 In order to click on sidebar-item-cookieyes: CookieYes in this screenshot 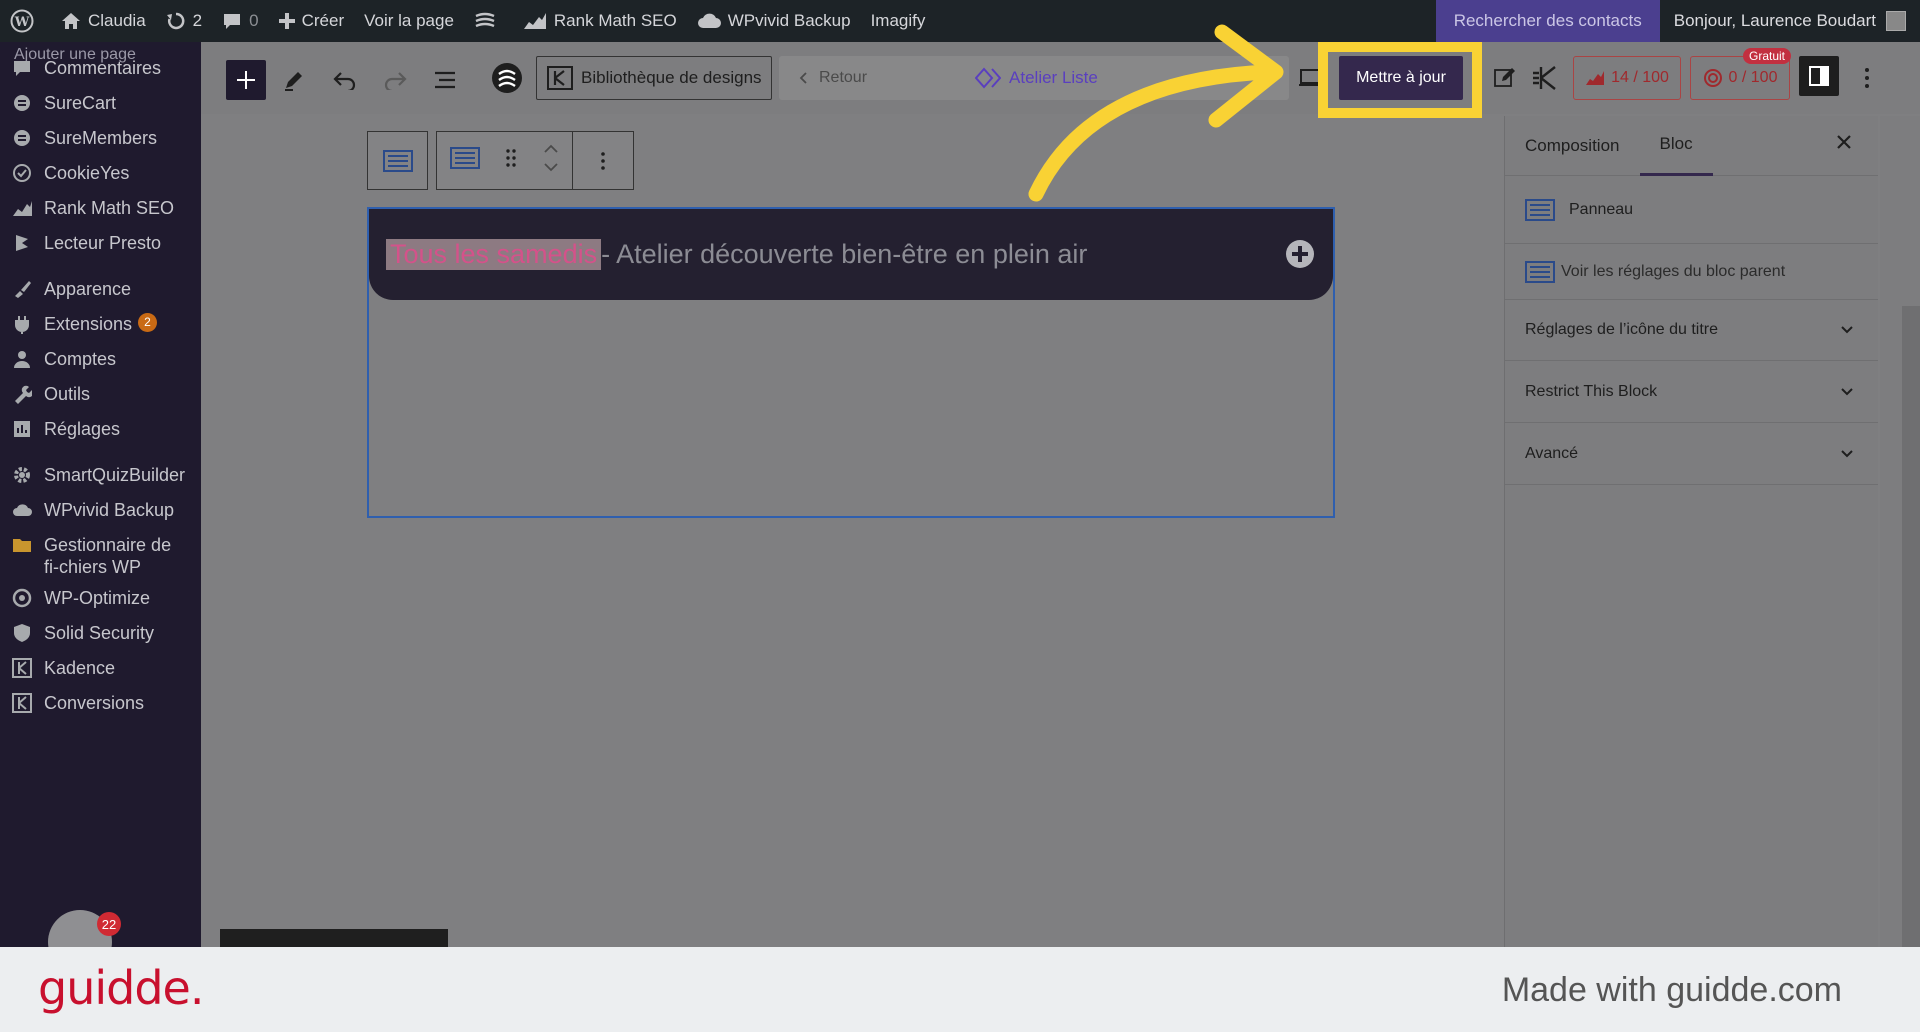, I will do `click(100, 173)`.